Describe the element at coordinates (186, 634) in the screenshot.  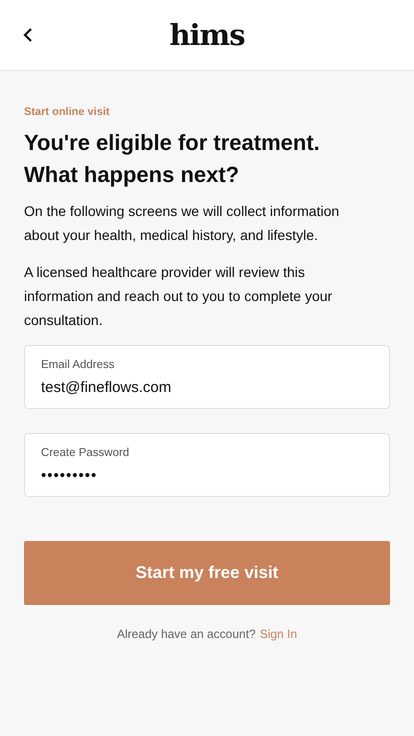
I see `account-prompt-text: Already have an account?` at that location.